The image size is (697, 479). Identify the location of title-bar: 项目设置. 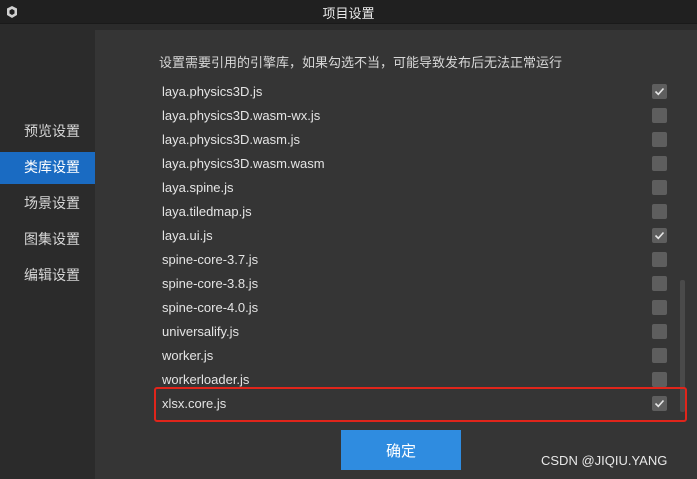
(348, 12).